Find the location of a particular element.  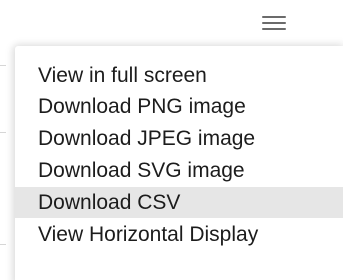

menu-item-download-png: Download PNG image is located at coordinates (179, 106).